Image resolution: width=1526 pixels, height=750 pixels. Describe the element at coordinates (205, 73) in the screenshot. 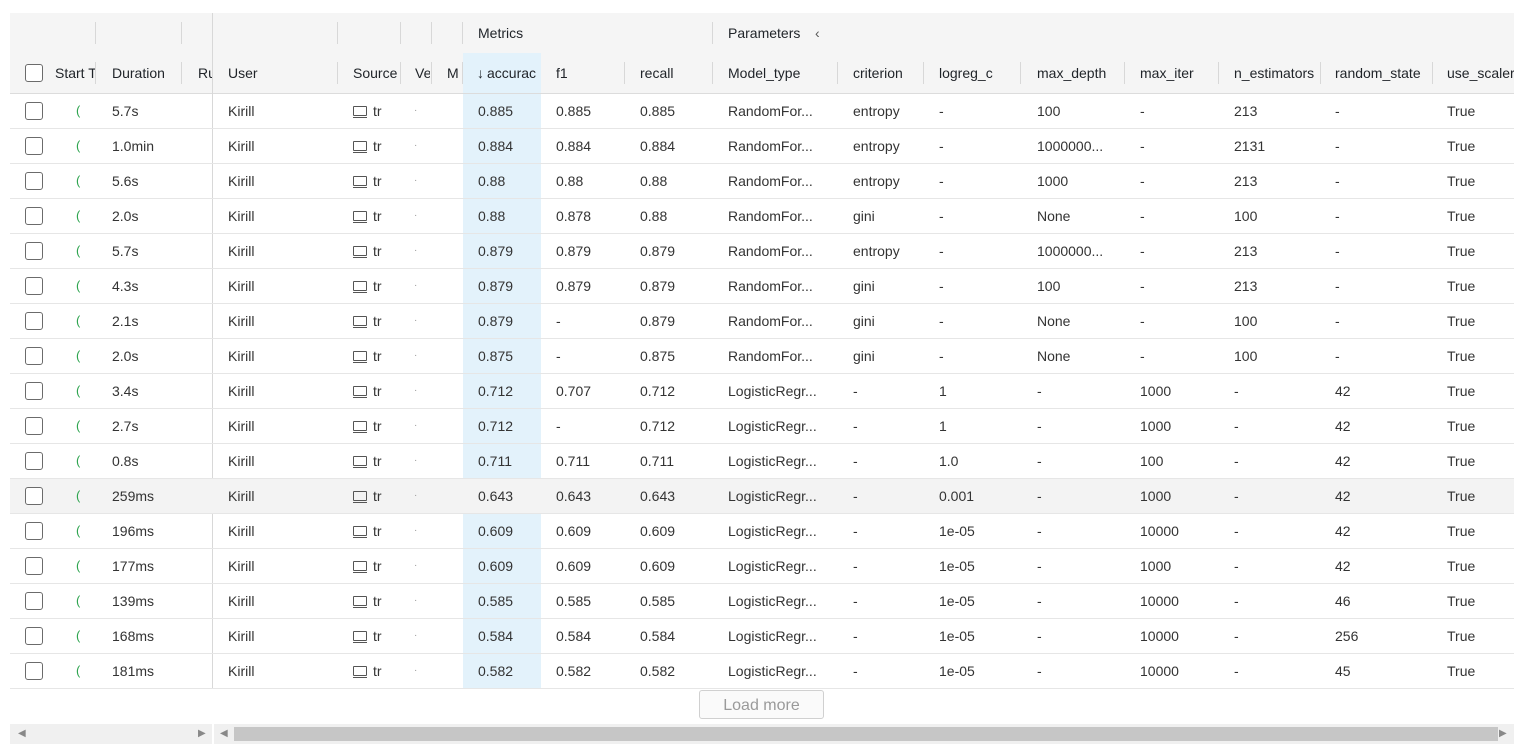

I see `column-header-run-name: Ru` at that location.